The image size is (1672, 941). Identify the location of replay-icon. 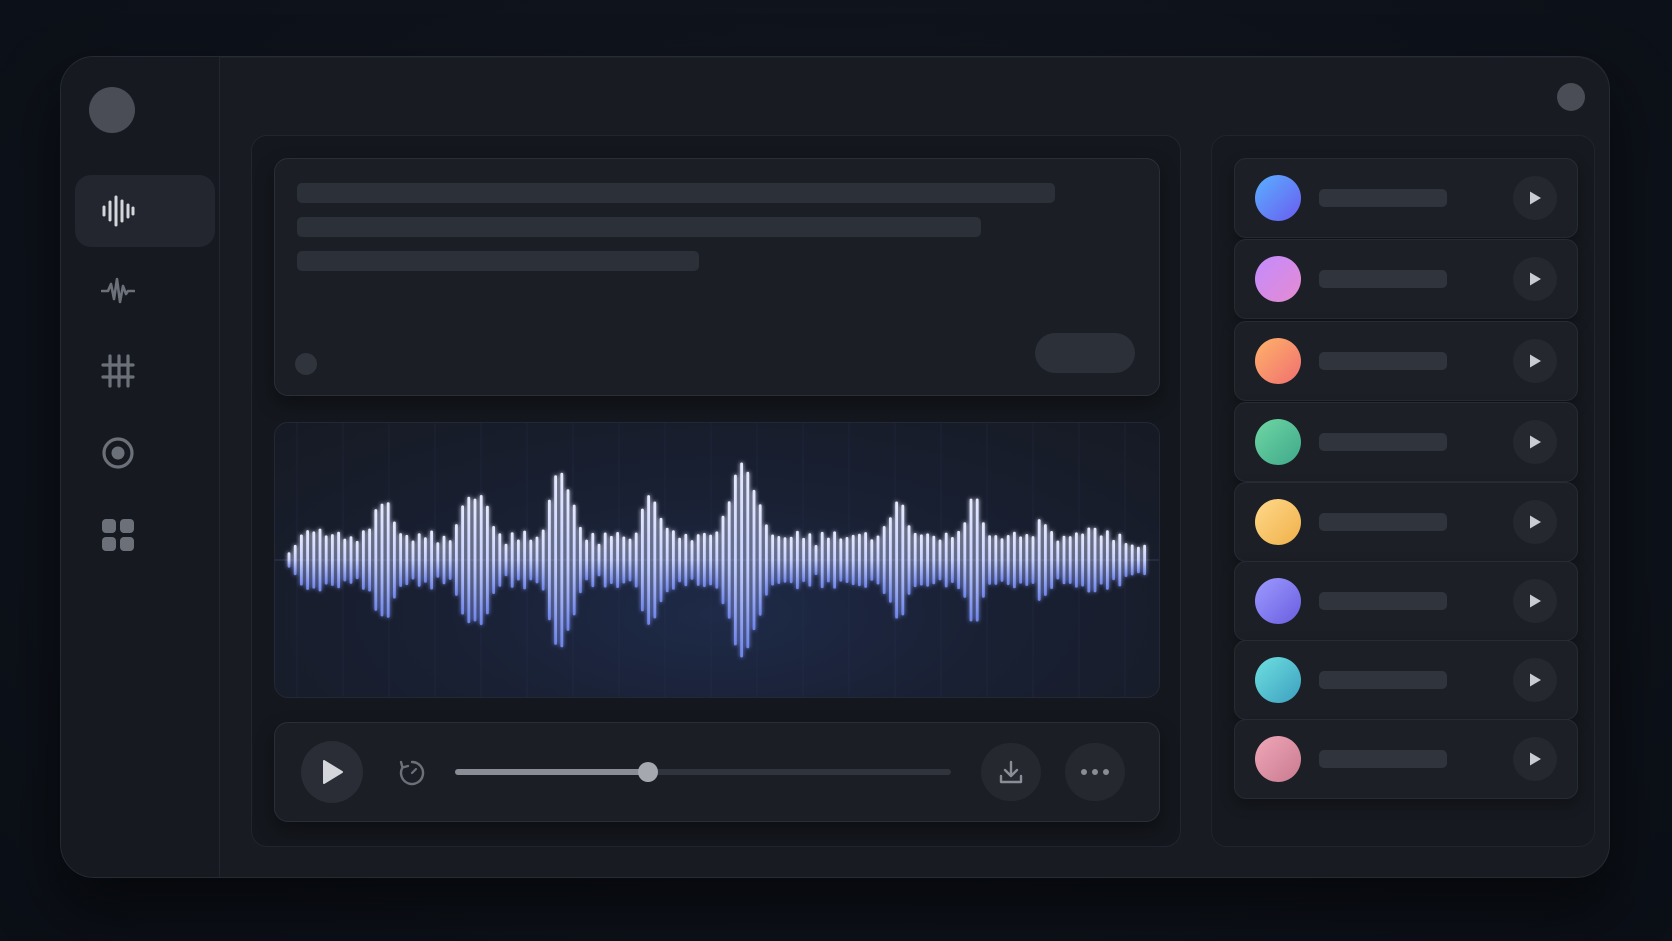
(412, 773).